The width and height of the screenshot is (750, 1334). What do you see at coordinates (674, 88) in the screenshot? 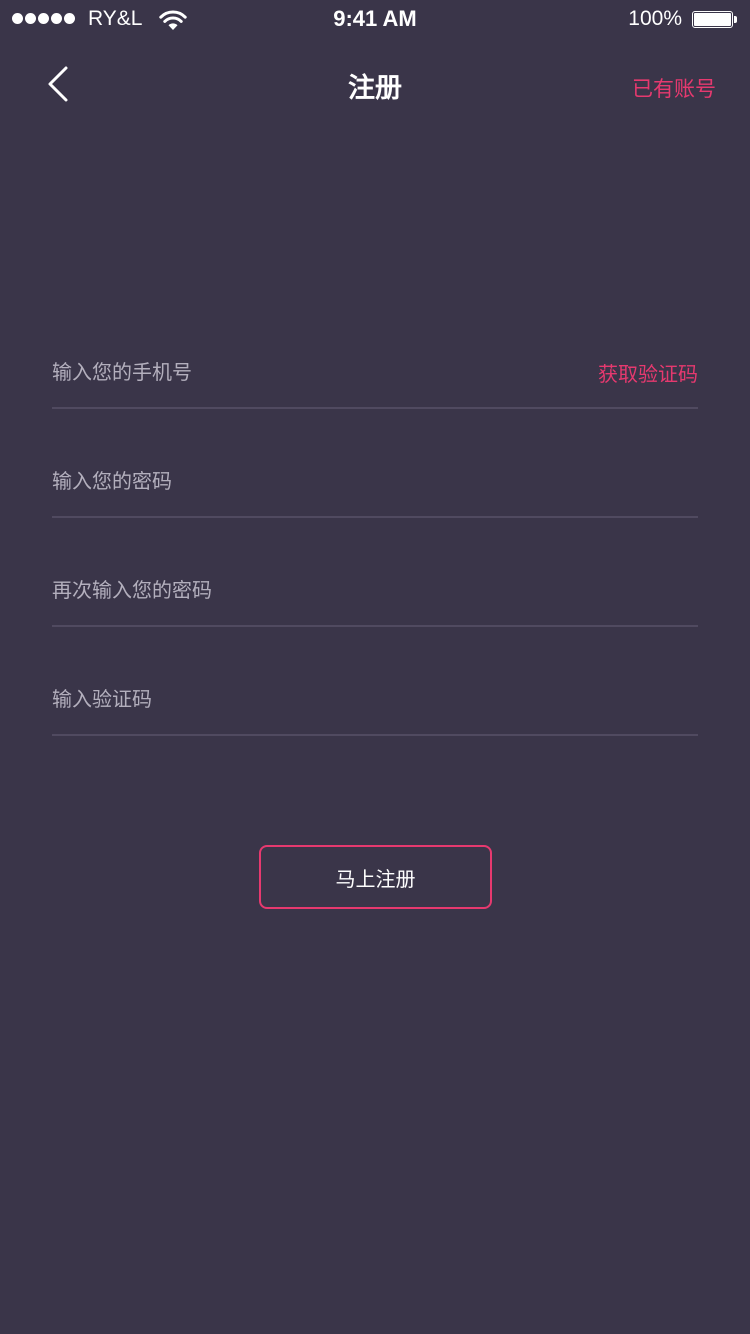
I see `existing-account-link: 已有账号` at bounding box center [674, 88].